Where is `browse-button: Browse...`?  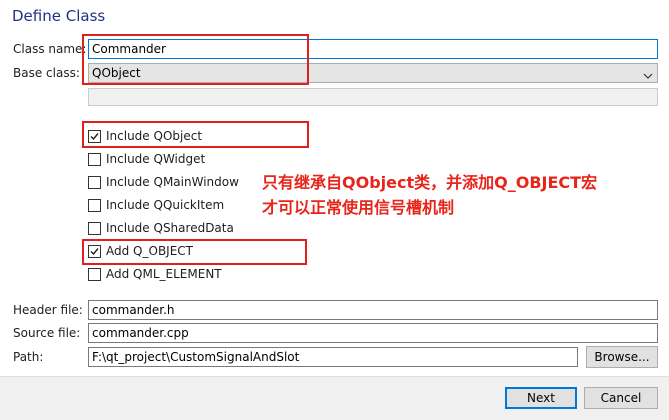 browse-button: Browse... is located at coordinates (622, 357).